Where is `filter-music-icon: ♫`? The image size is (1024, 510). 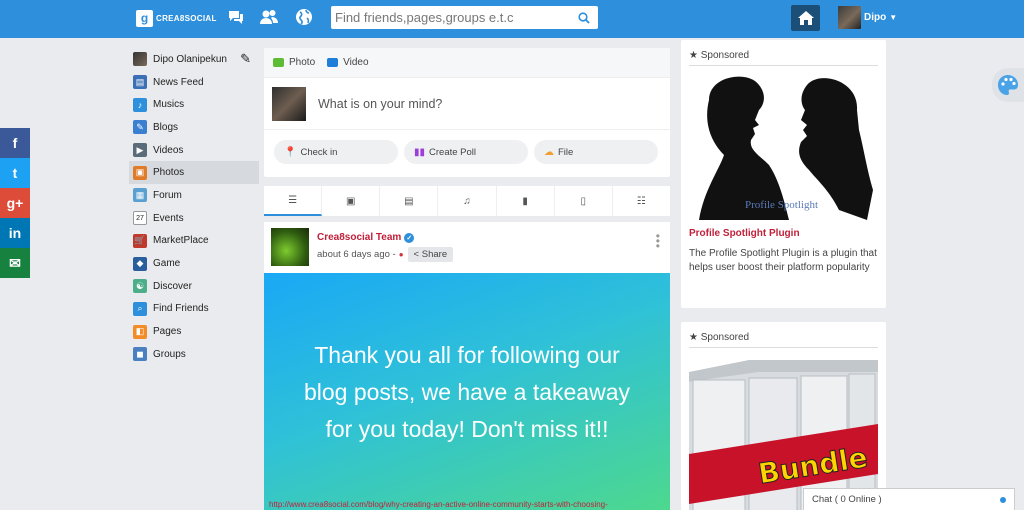
filter-music-icon: ♫ is located at coordinates (467, 201).